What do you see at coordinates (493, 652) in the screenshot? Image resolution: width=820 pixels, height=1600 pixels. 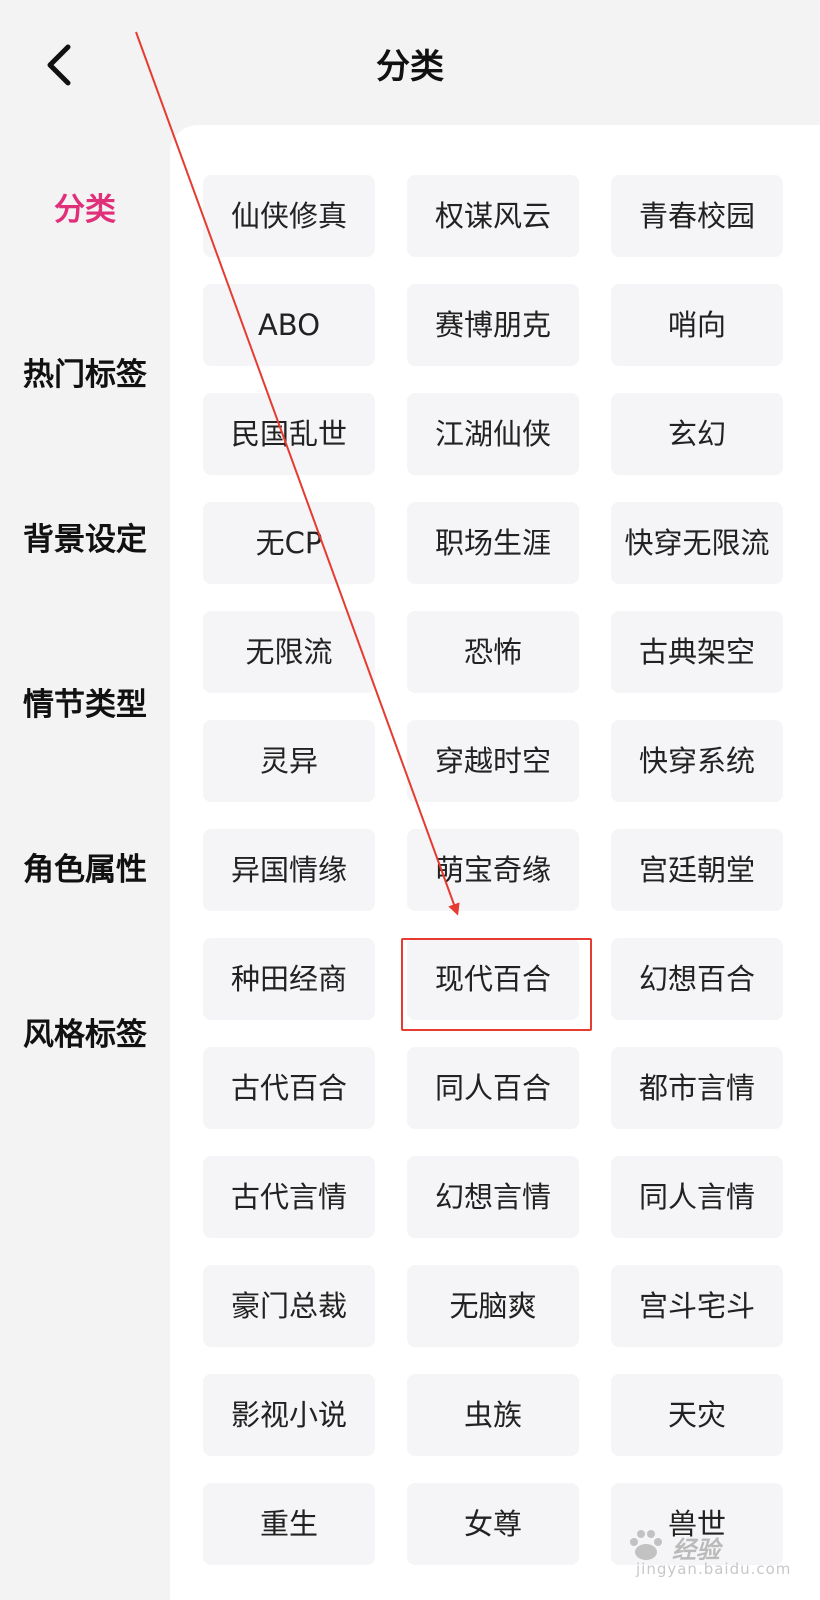 I see `tag-item: 恐怖` at bounding box center [493, 652].